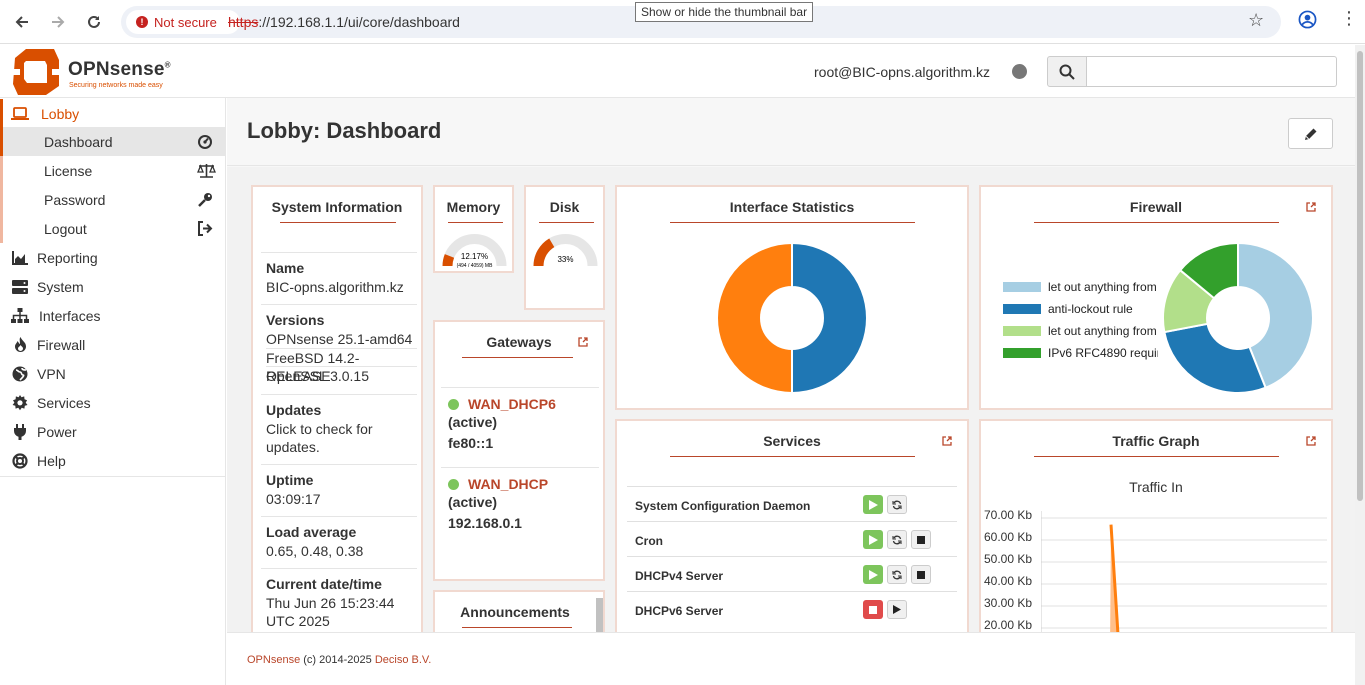 The height and width of the screenshot is (685, 1365). I want to click on sidebar-item-help: Help, so click(112, 460).